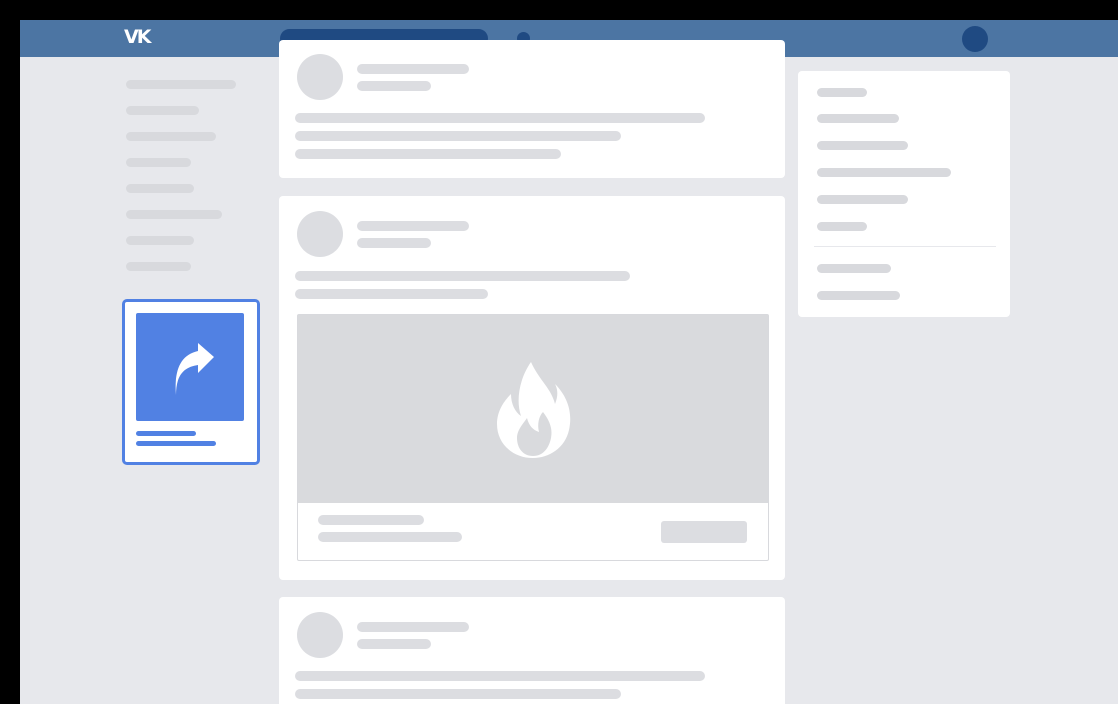 Image resolution: width=1118 pixels, height=704 pixels. I want to click on media-caption-line, so click(390, 537).